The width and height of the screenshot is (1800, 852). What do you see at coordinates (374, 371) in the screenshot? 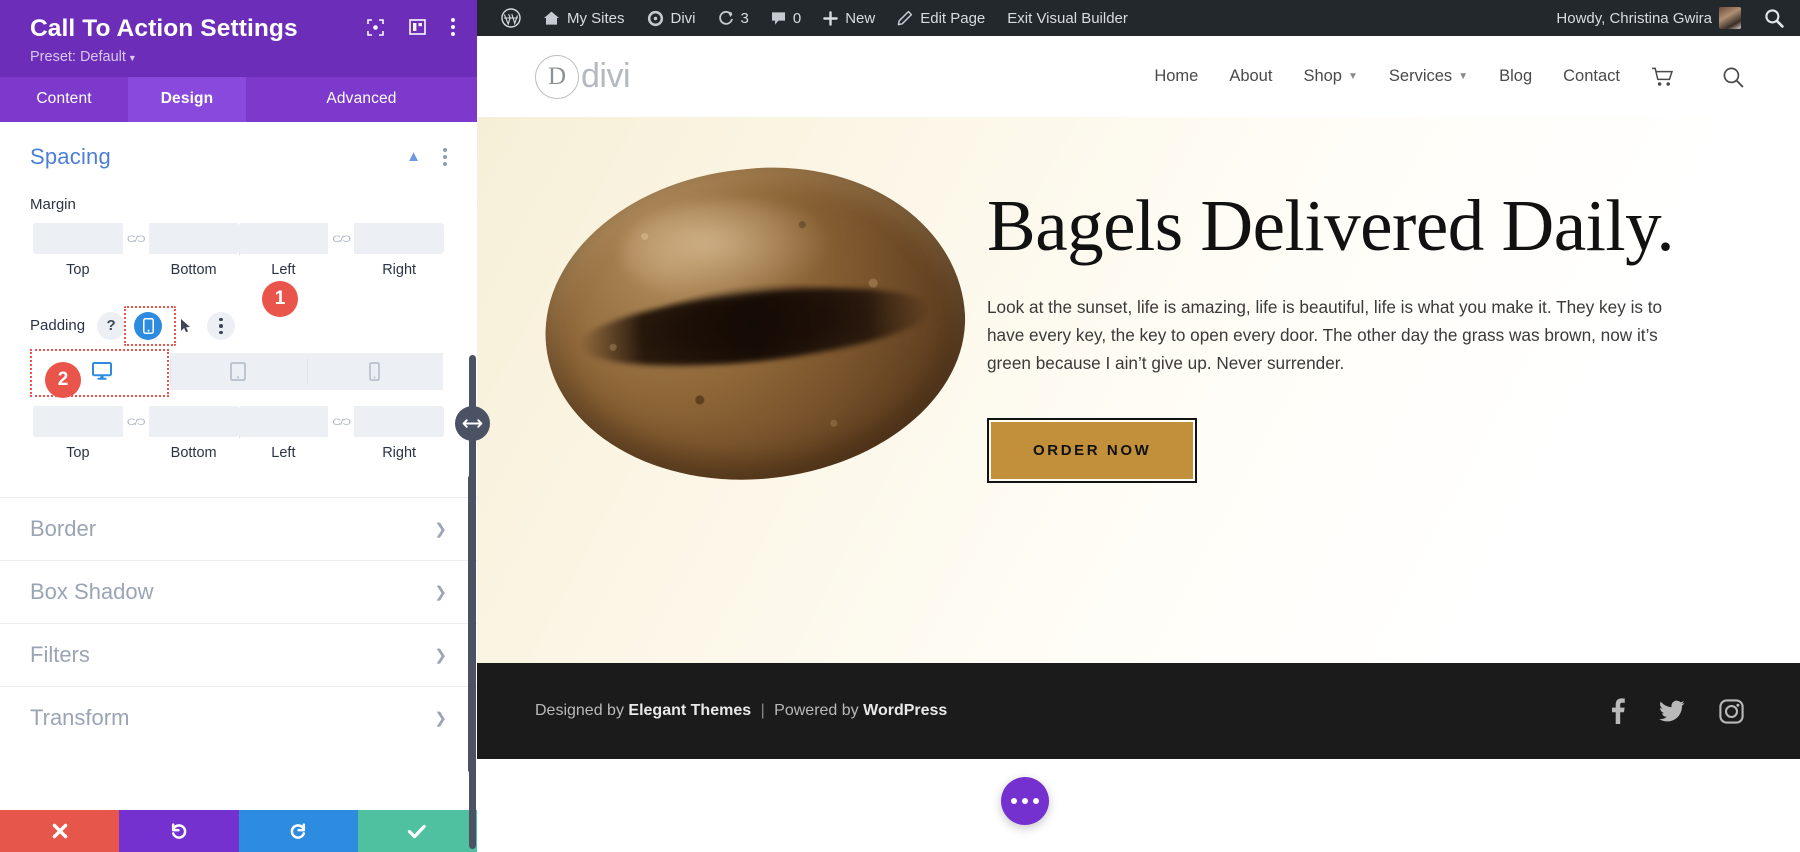
I see `device-tab-phone` at bounding box center [374, 371].